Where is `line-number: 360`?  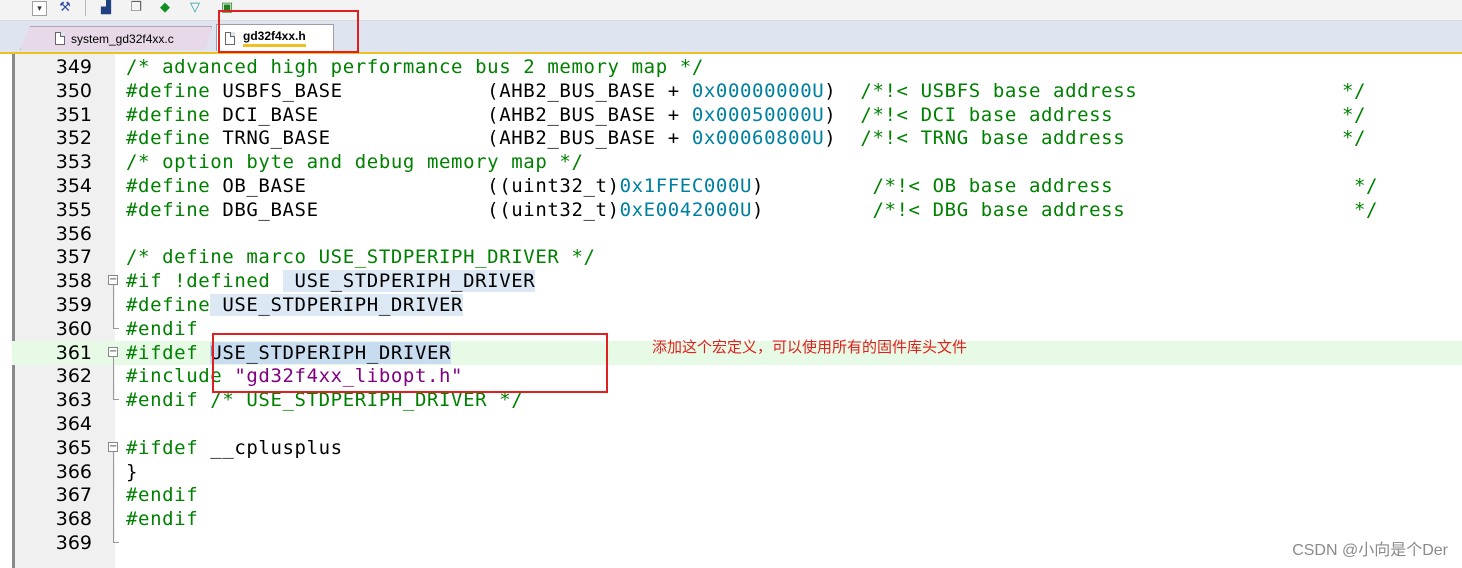 line-number: 360 is located at coordinates (73, 328).